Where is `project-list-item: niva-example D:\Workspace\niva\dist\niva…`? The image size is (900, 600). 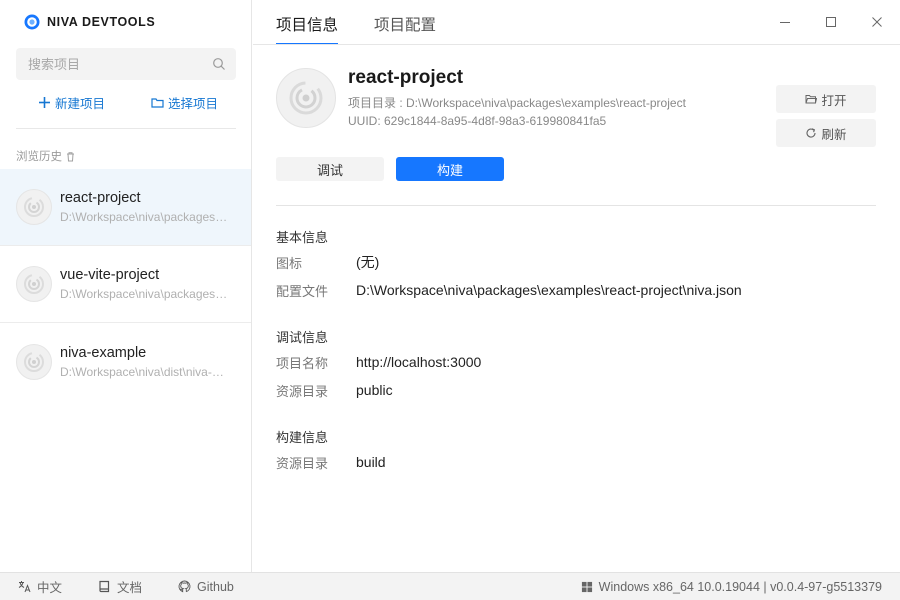
project-list-item: niva-example D:\Workspace\niva\dist\niva… is located at coordinates (125, 361).